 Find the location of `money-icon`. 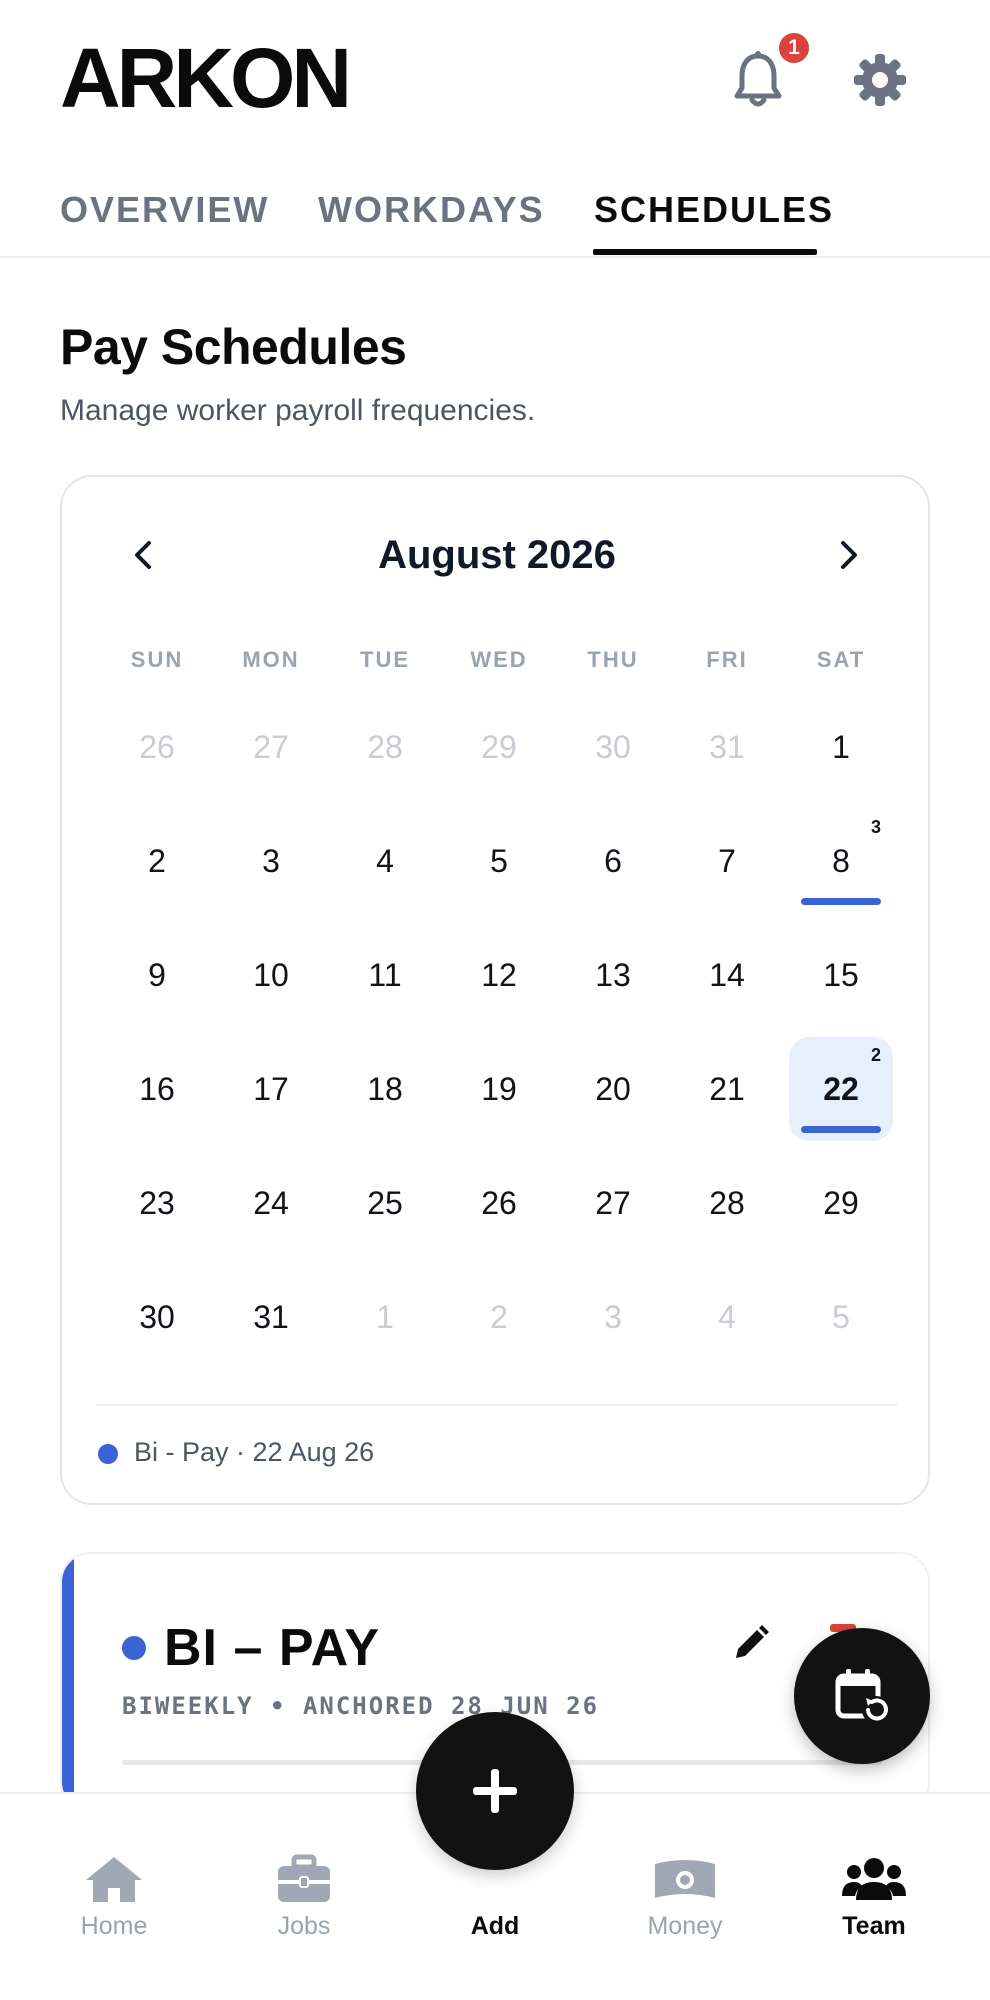

money-icon is located at coordinates (685, 1879).